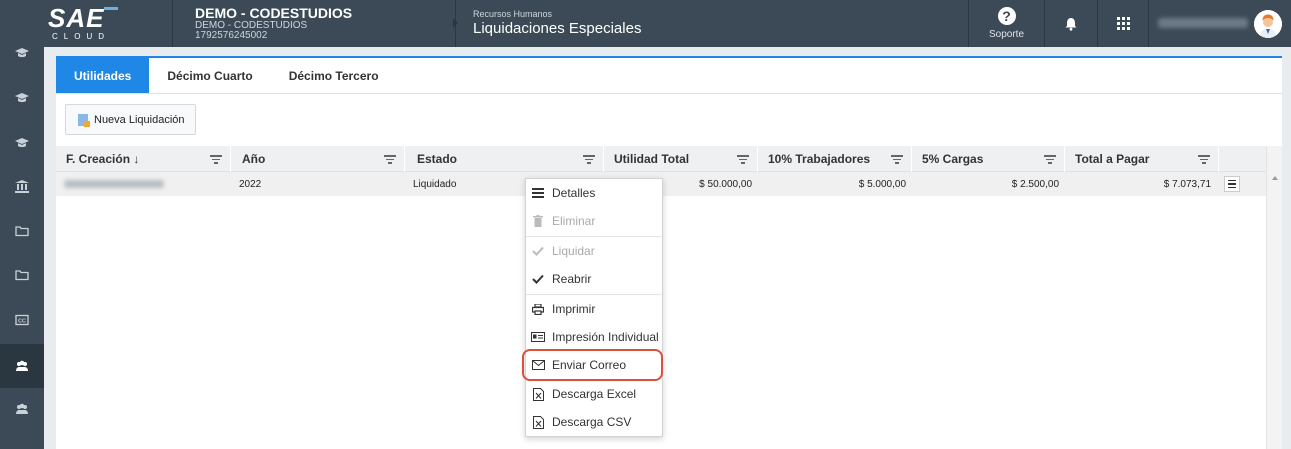  What do you see at coordinates (231, 35) in the screenshot?
I see `company-ruc: 1792576245002` at bounding box center [231, 35].